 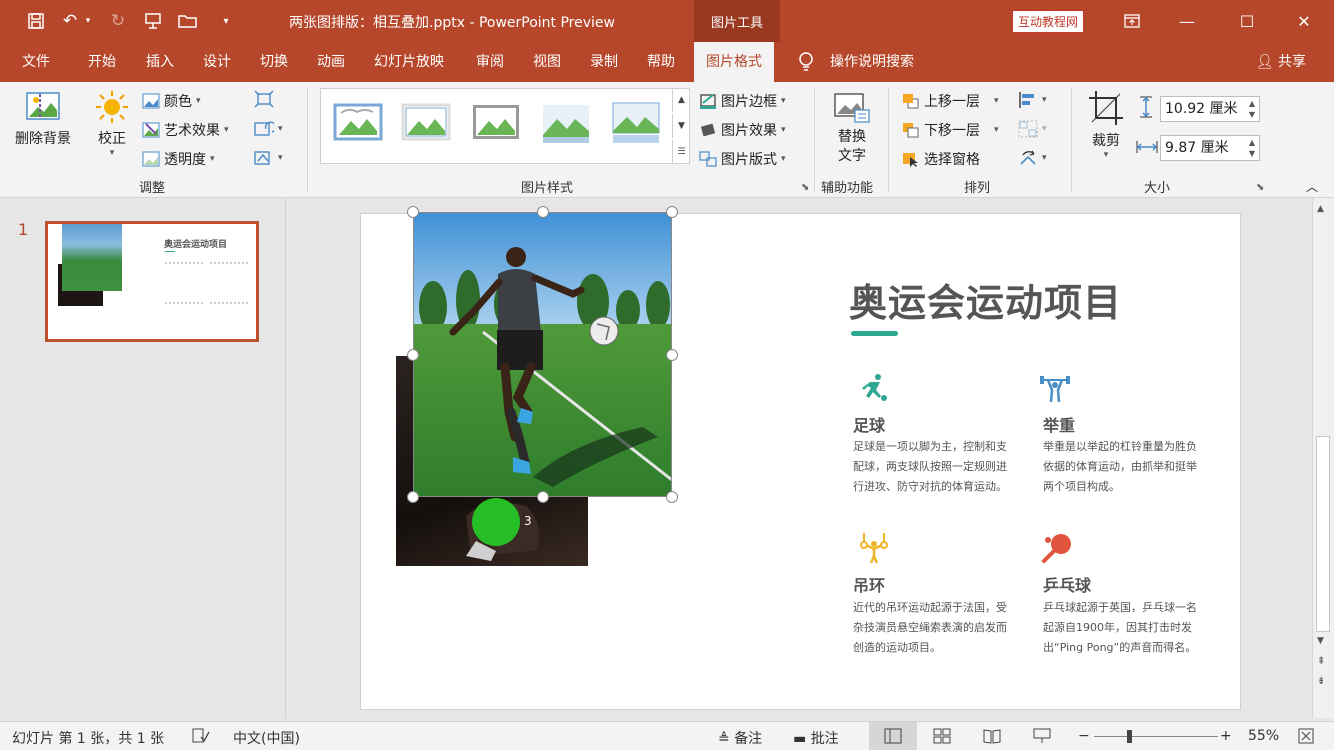 What do you see at coordinates (604, 62) in the screenshot?
I see `tab-record: 录制` at bounding box center [604, 62].